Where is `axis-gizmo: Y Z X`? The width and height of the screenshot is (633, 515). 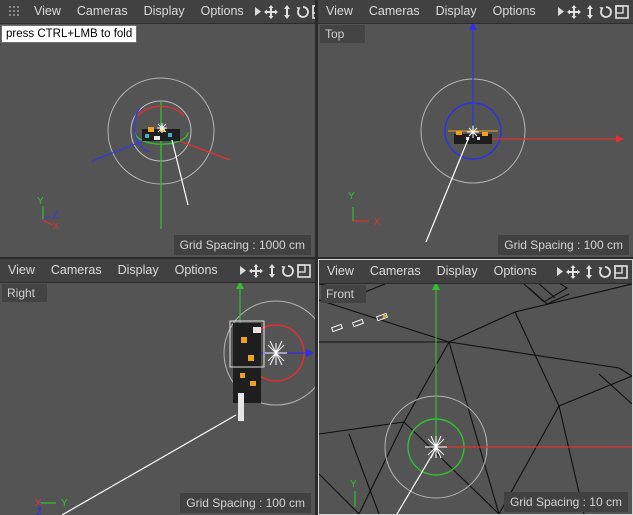
axis-gizmo: Y Z X is located at coordinates (48, 213).